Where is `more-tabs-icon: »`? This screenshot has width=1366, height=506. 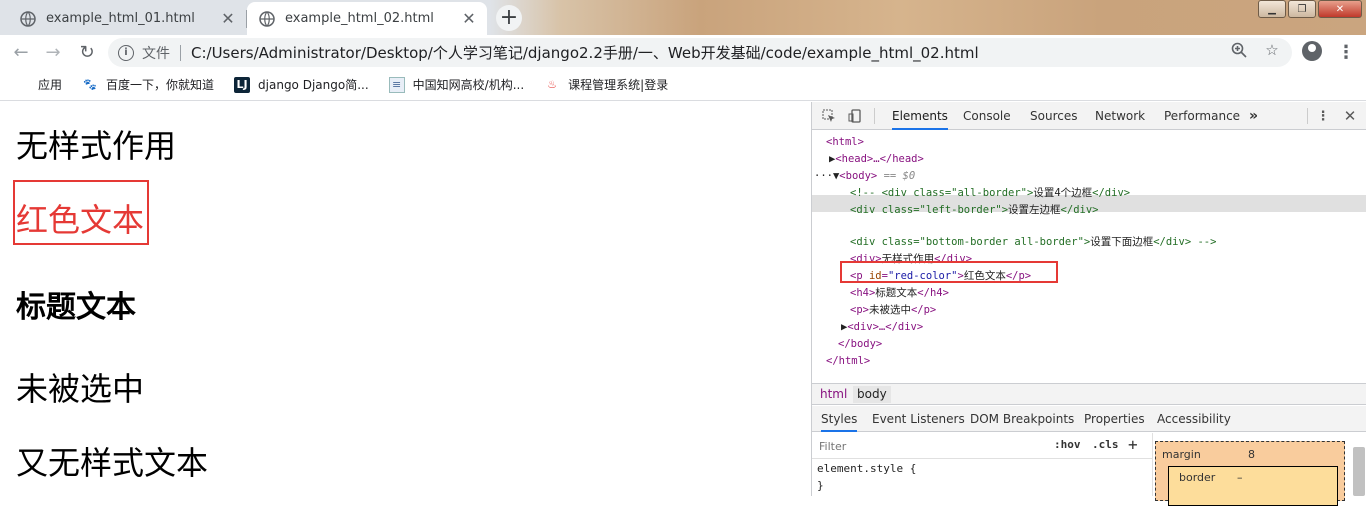
more-tabs-icon: » is located at coordinates (1253, 116).